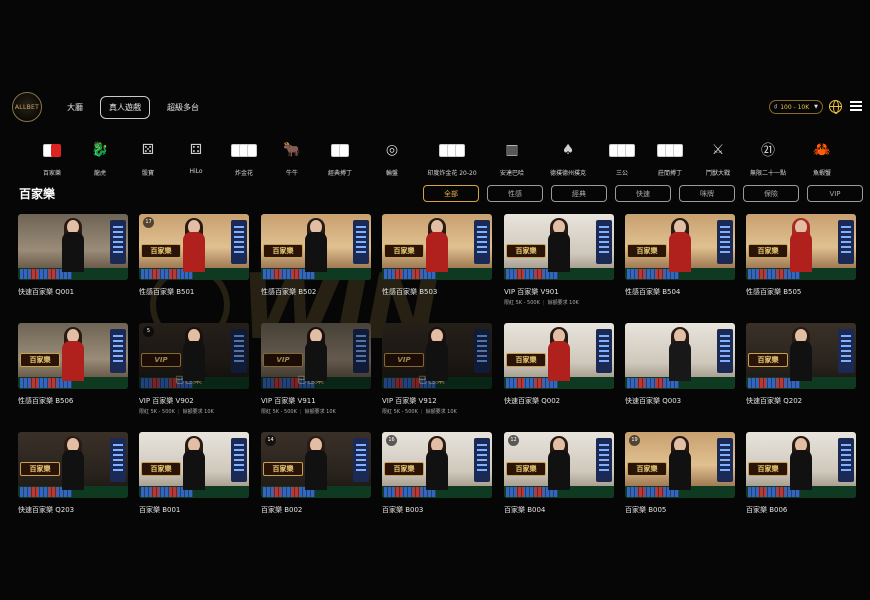 This screenshot has height=600, width=870. Describe the element at coordinates (767, 510) in the screenshot. I see `game-title: 百家樂 B006` at that location.